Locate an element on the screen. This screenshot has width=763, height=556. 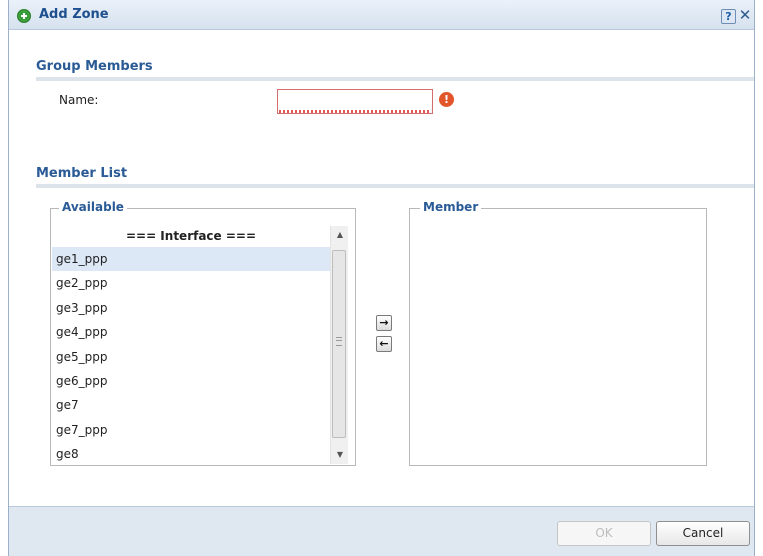
dialog-titlebar: Add Zone ? ✕ is located at coordinates (381, 15).